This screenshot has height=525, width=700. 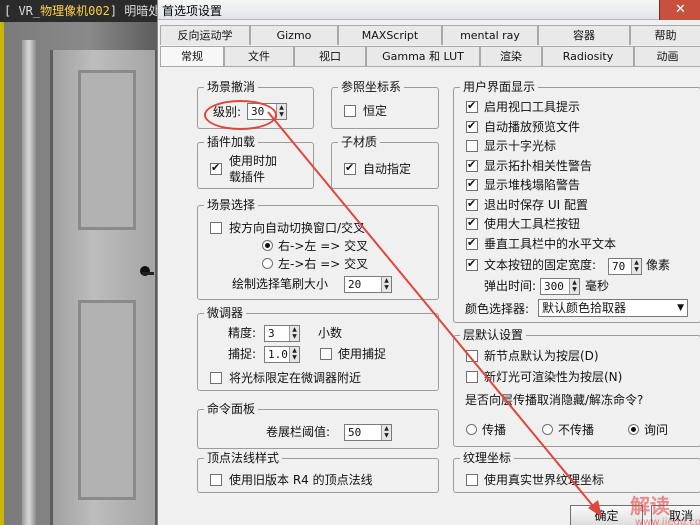 I want to click on tab-help: 帮助, so click(x=665, y=35).